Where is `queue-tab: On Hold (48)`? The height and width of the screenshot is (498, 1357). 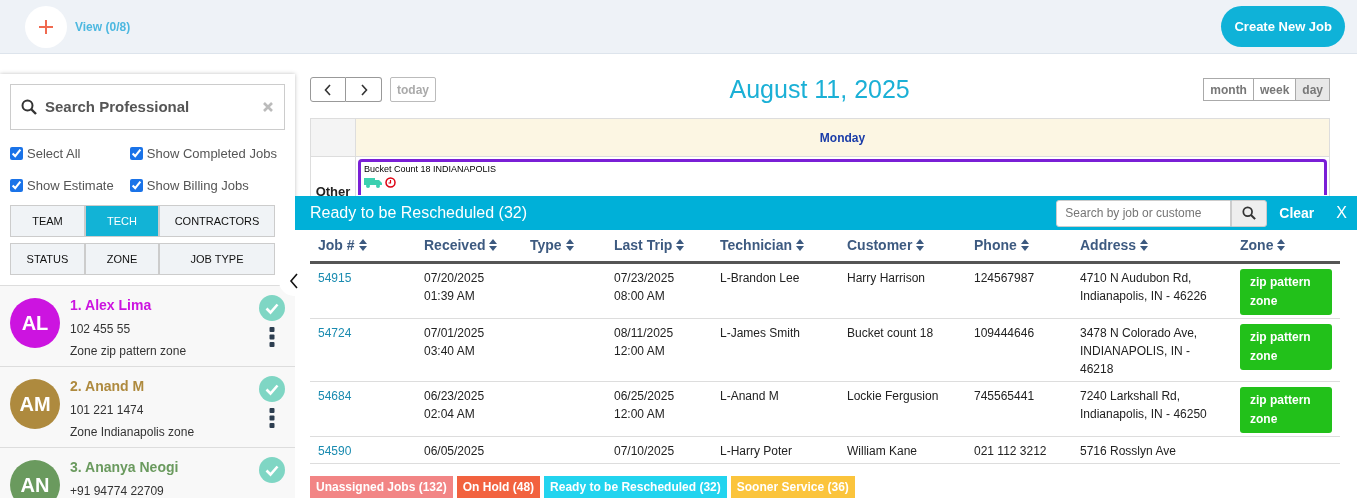
queue-tab: On Hold (48) is located at coordinates (498, 487).